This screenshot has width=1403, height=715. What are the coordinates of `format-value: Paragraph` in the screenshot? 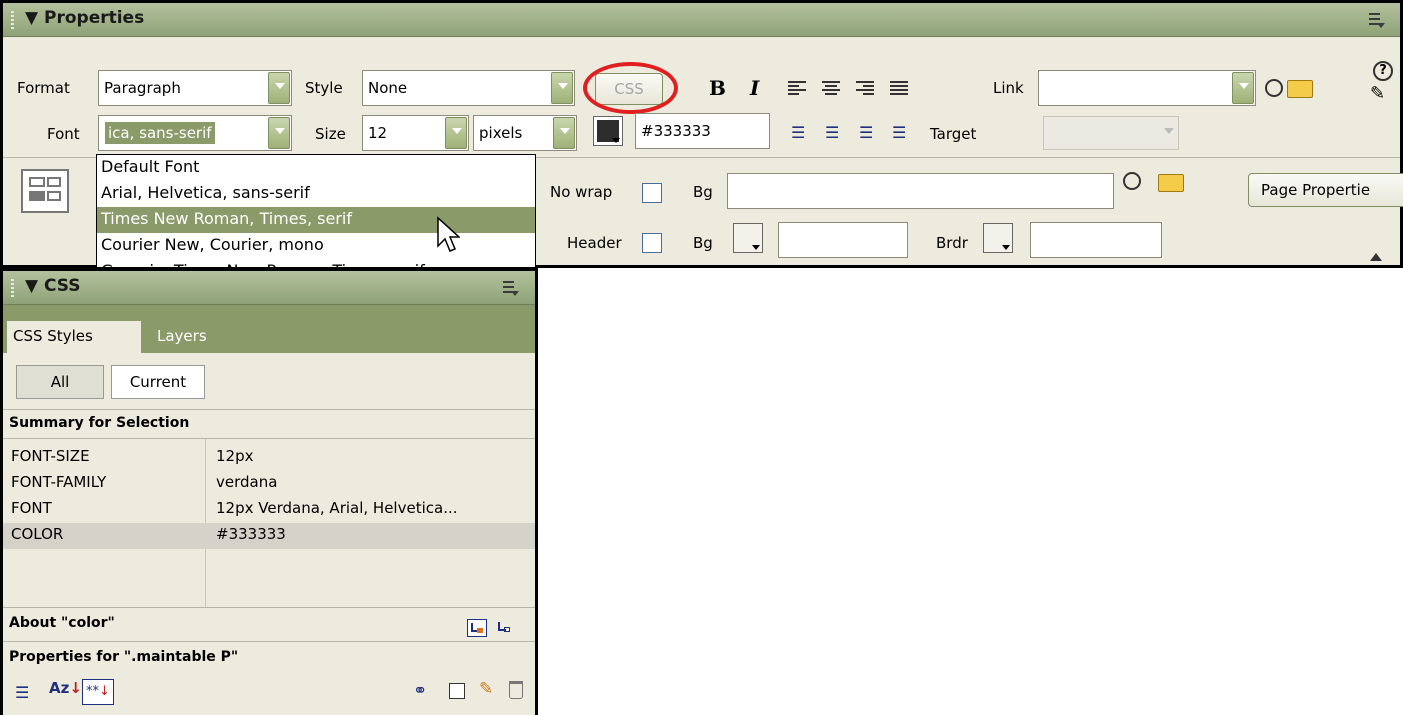 It's located at (142, 88).